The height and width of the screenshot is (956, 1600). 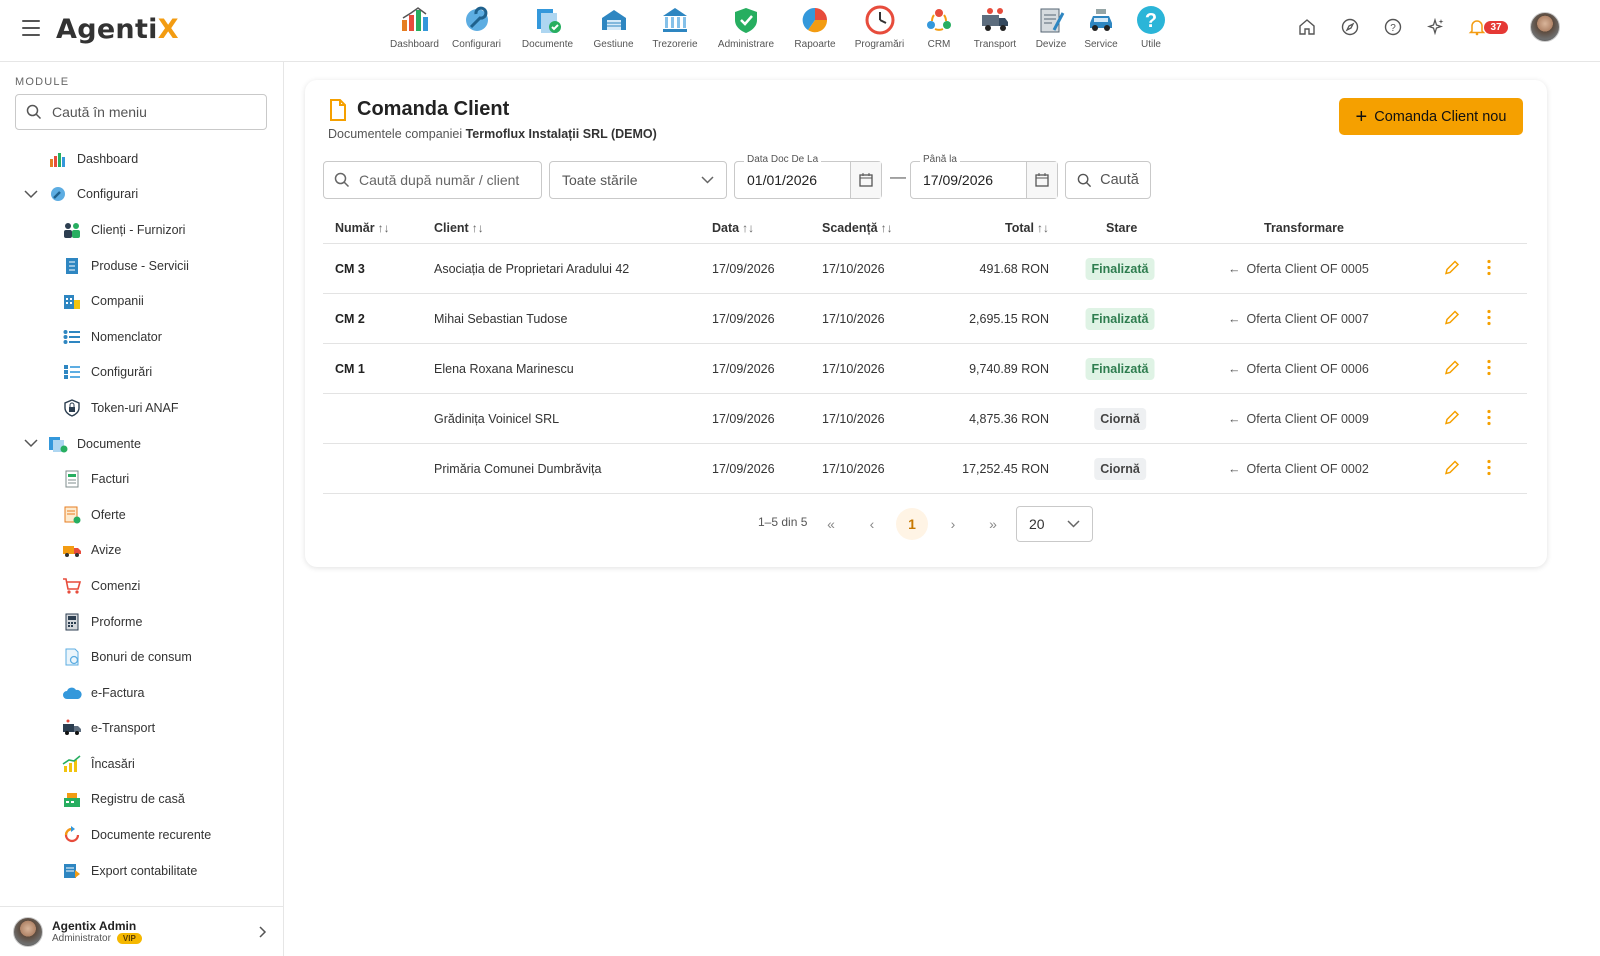 I want to click on nav-administrare: Administrare, so click(x=746, y=32).